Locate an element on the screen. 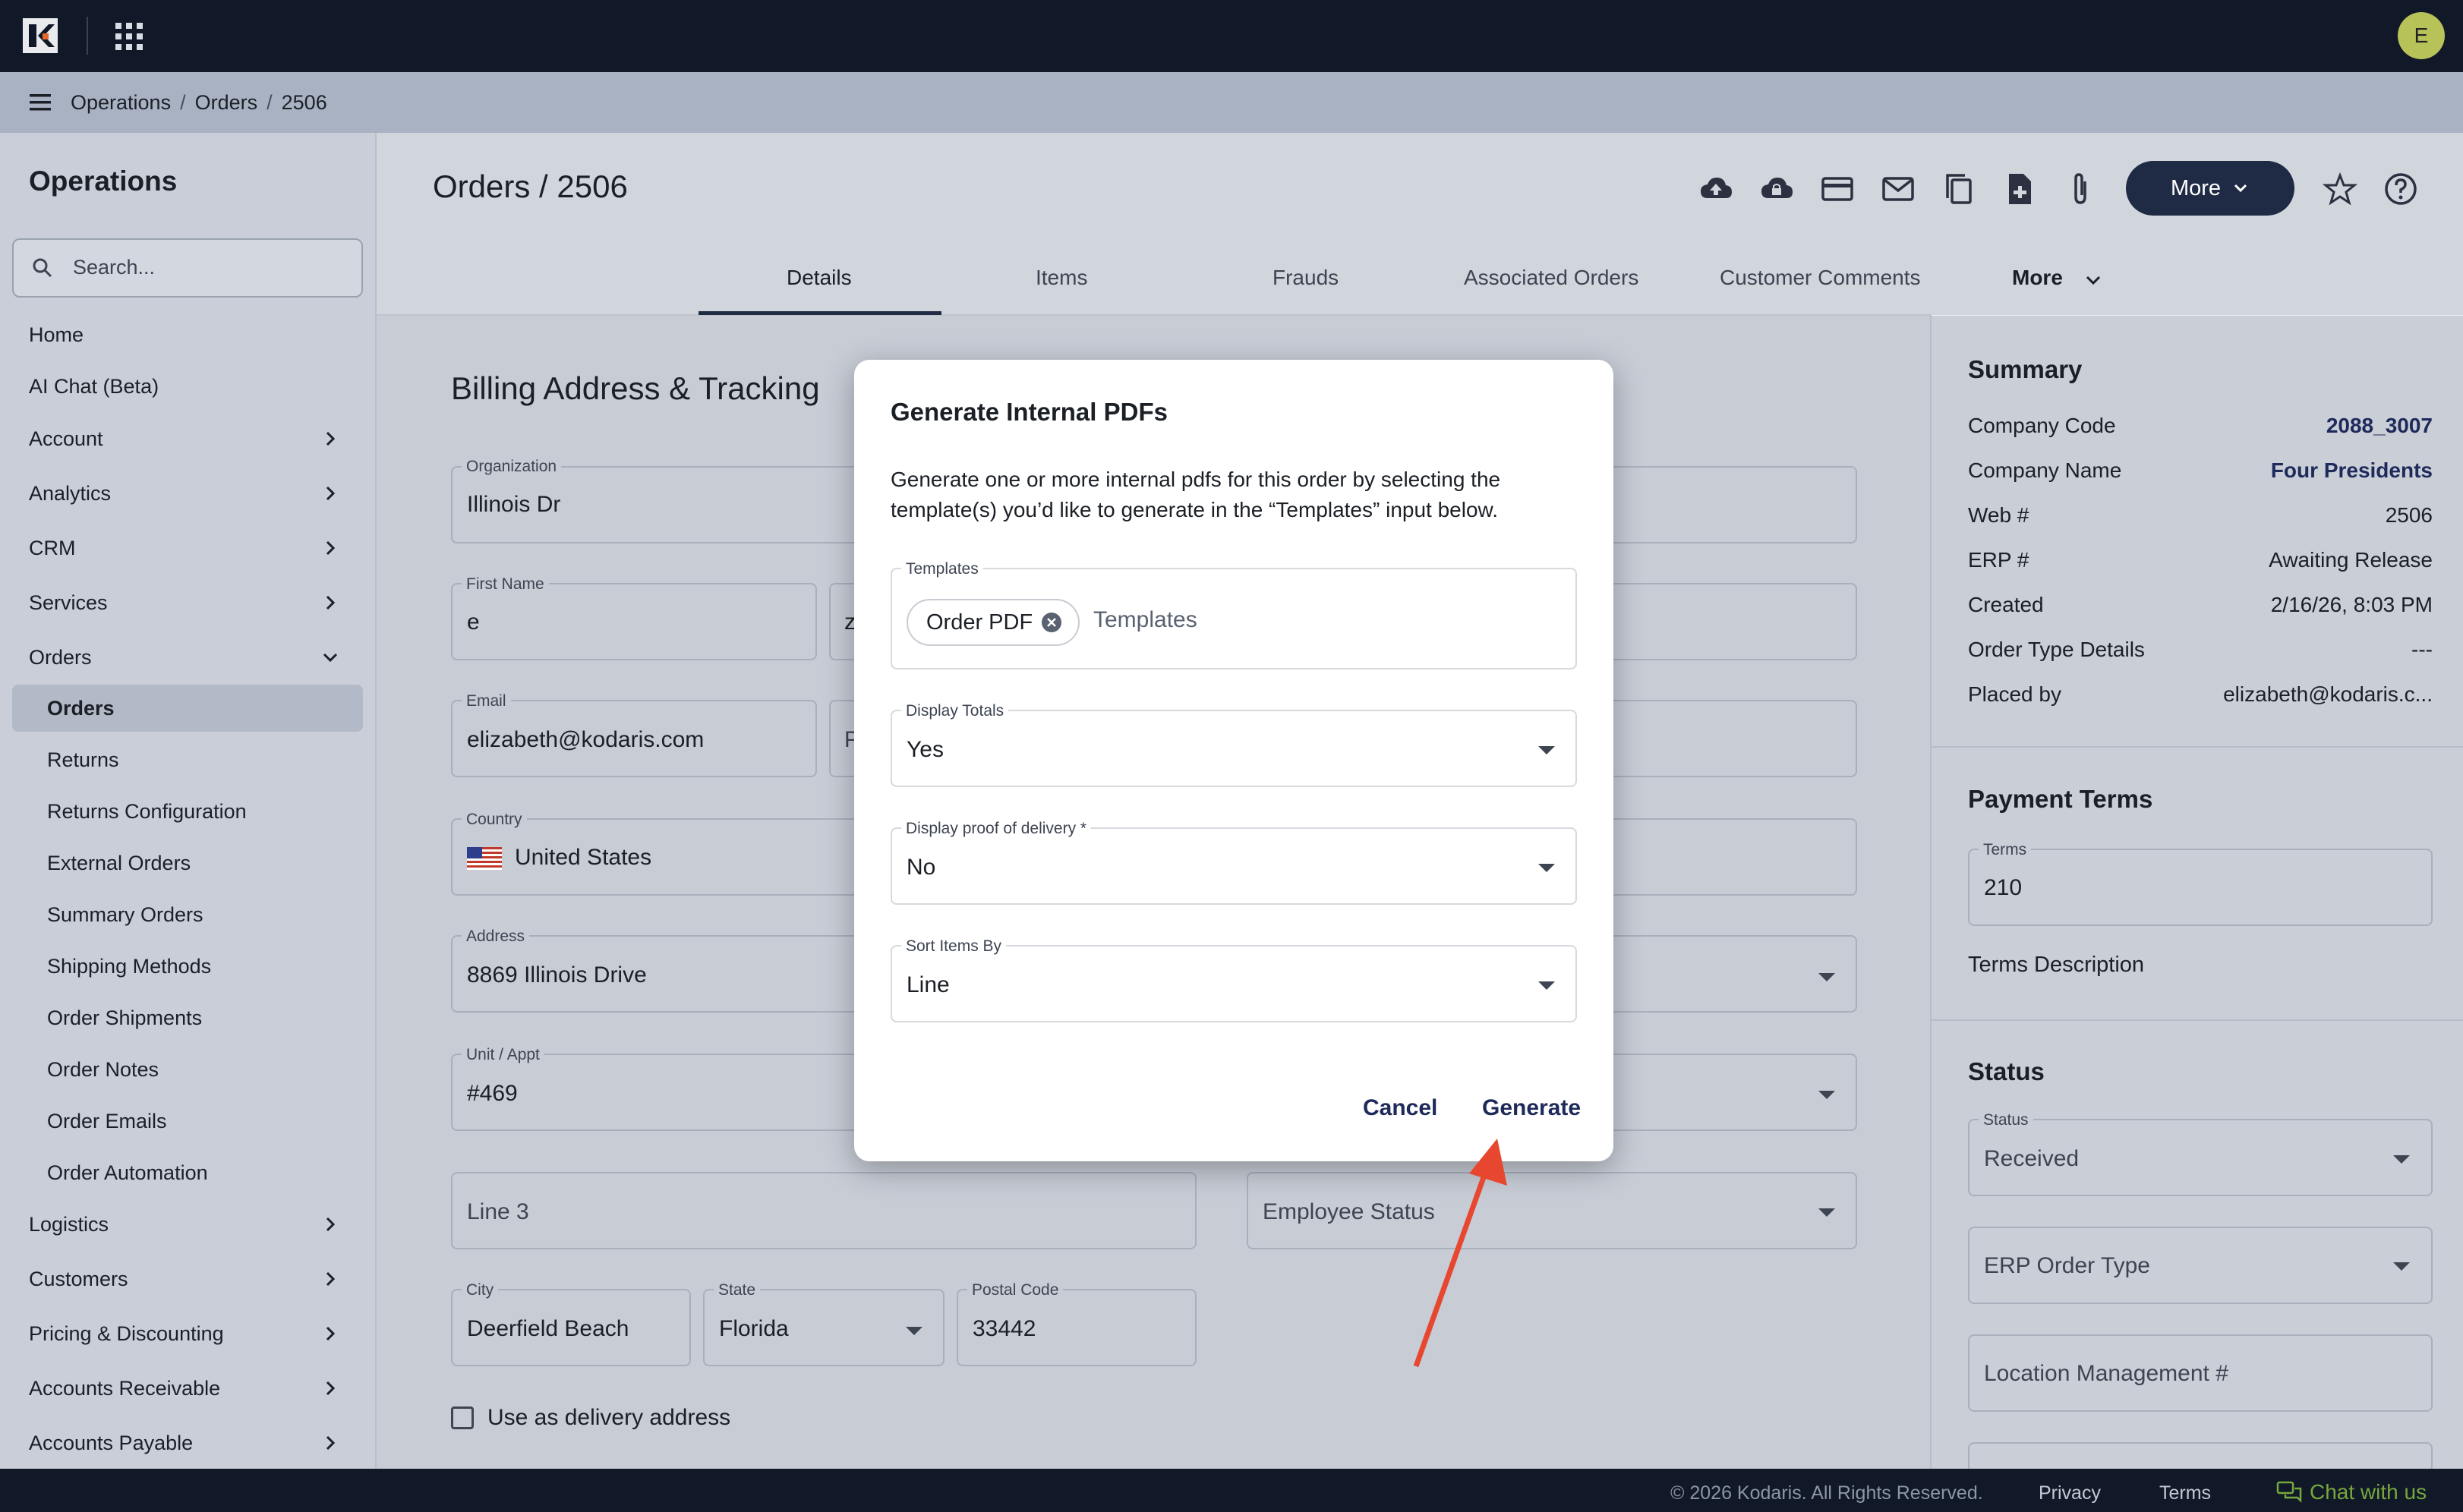 The height and width of the screenshot is (1512, 2463). delivery-address-checkbox is located at coordinates (463, 1417).